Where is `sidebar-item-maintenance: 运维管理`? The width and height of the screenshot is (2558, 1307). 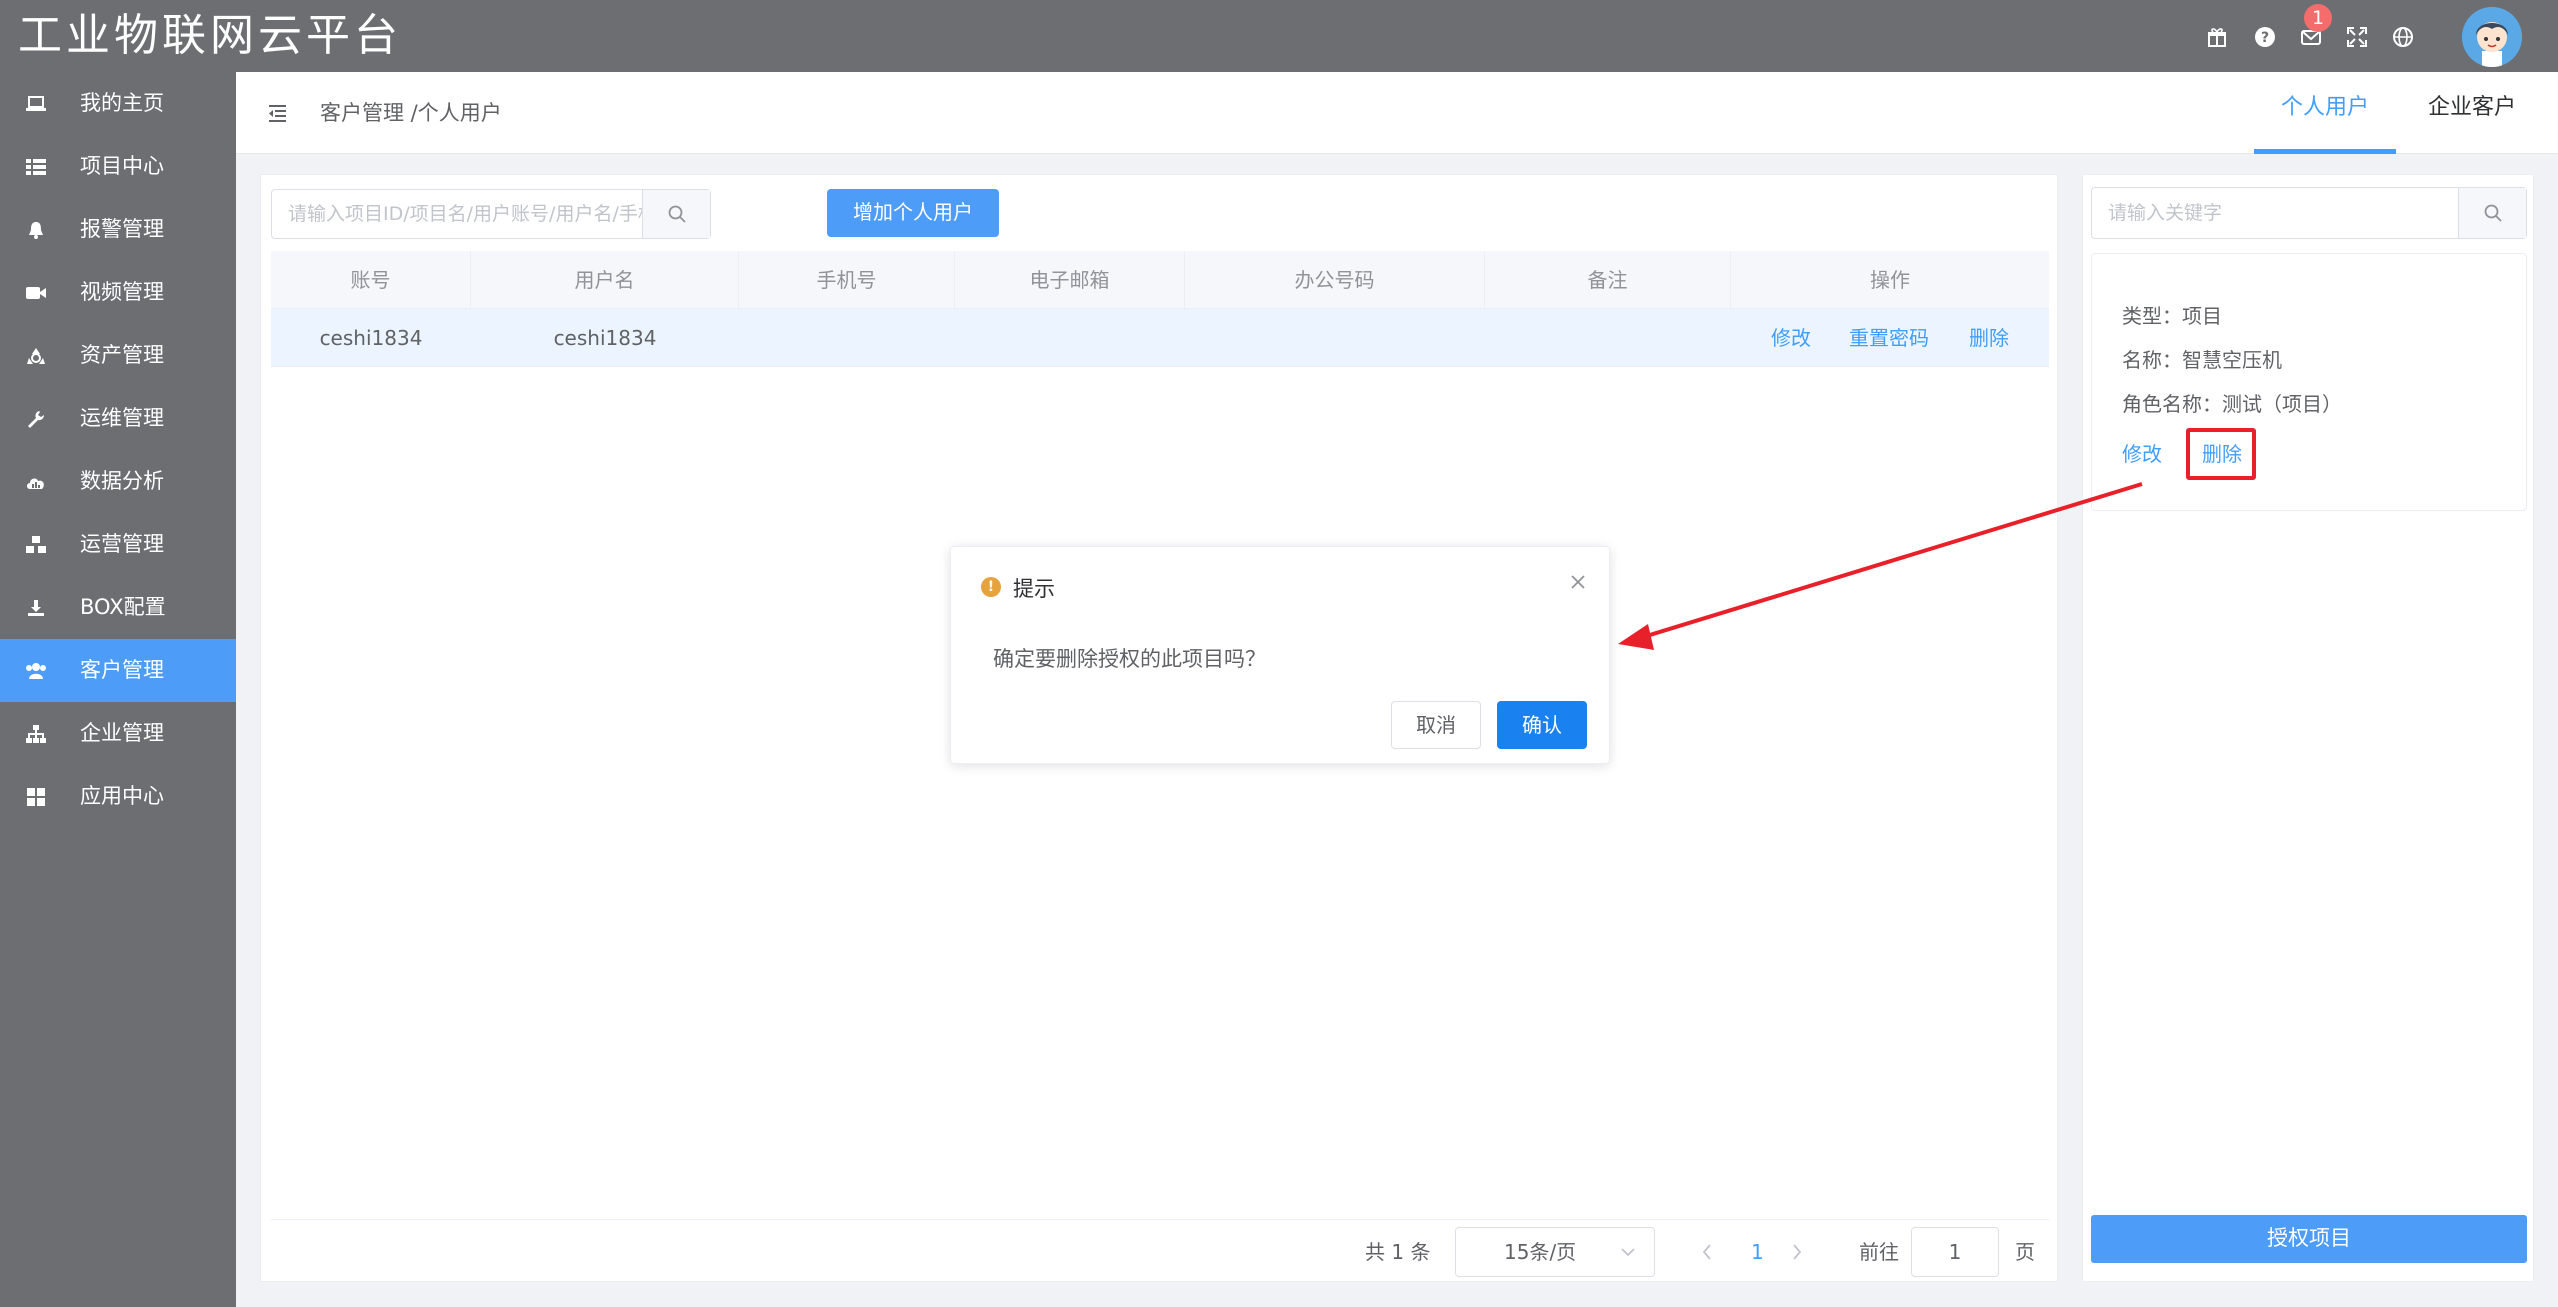
sidebar-item-maintenance: 运维管理 is located at coordinates (118, 418).